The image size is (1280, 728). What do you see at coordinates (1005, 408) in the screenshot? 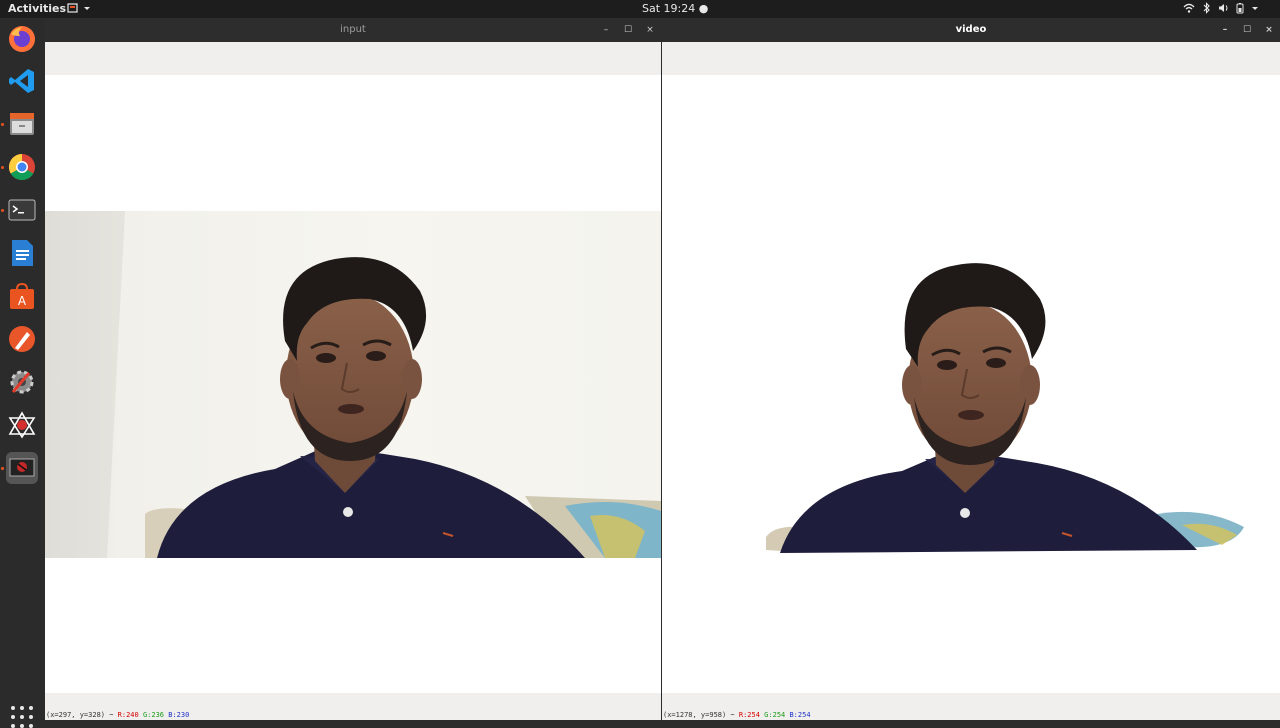
I see `segmented-person-photo` at bounding box center [1005, 408].